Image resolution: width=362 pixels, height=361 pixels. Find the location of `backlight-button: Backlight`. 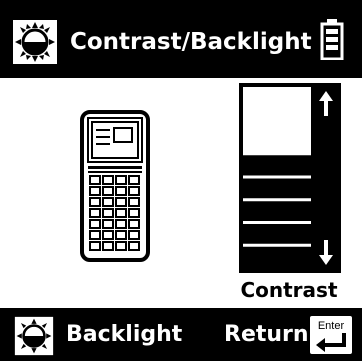

backlight-button: Backlight is located at coordinates (100, 334).